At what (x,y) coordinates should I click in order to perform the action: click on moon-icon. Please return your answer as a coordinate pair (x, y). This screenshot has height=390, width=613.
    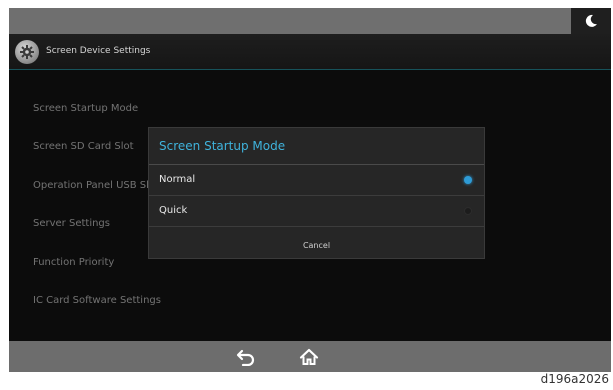
    Looking at the image, I should click on (591, 20).